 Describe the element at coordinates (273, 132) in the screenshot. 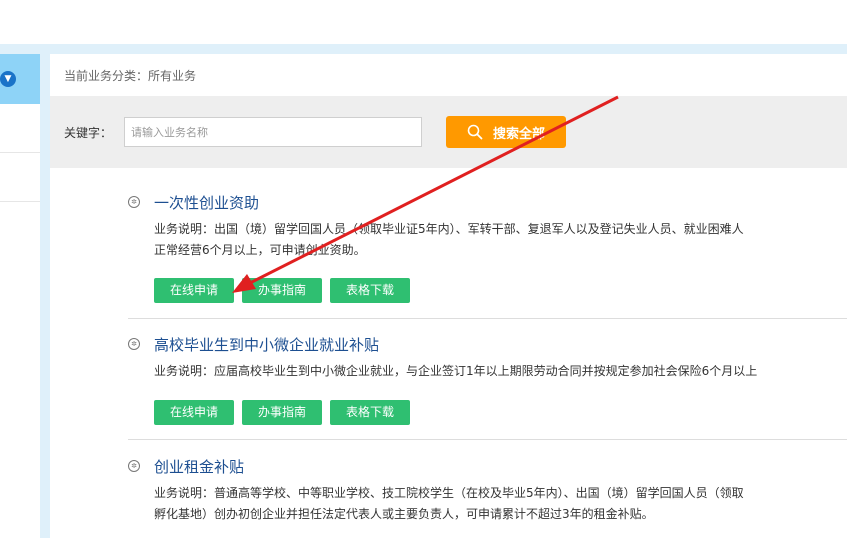

I see `keyword-input` at that location.